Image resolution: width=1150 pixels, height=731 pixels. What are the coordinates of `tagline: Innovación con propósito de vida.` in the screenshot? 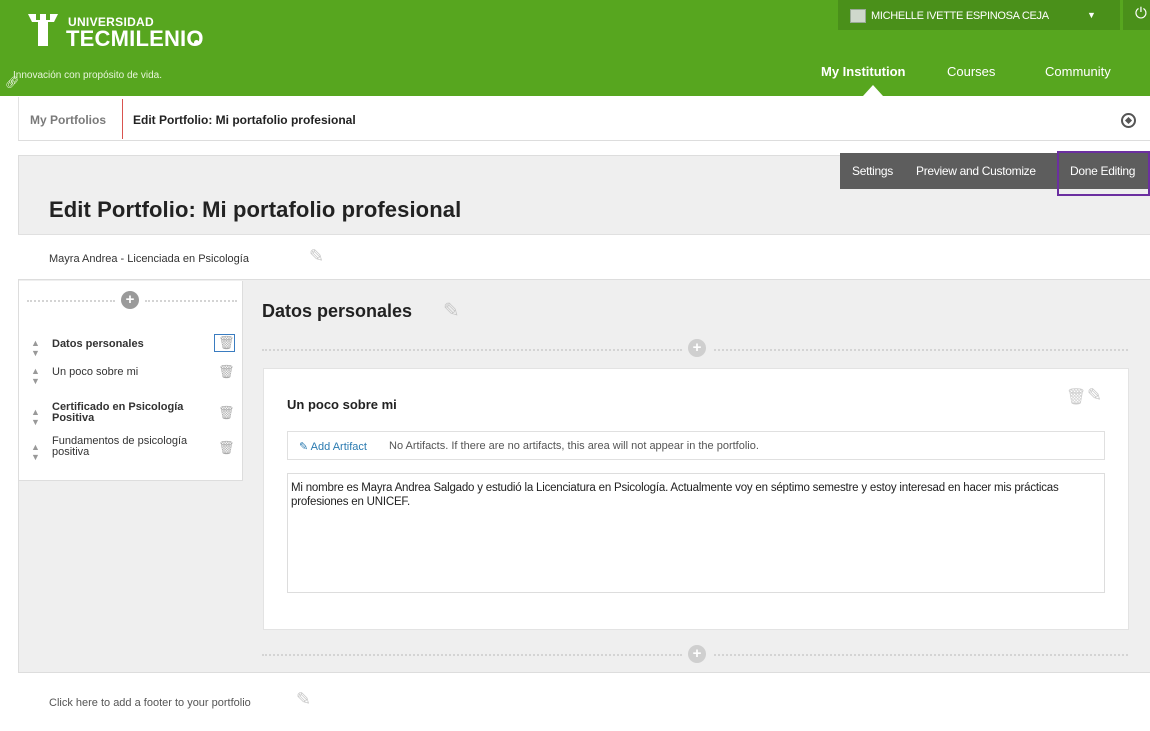 It's located at (87, 75).